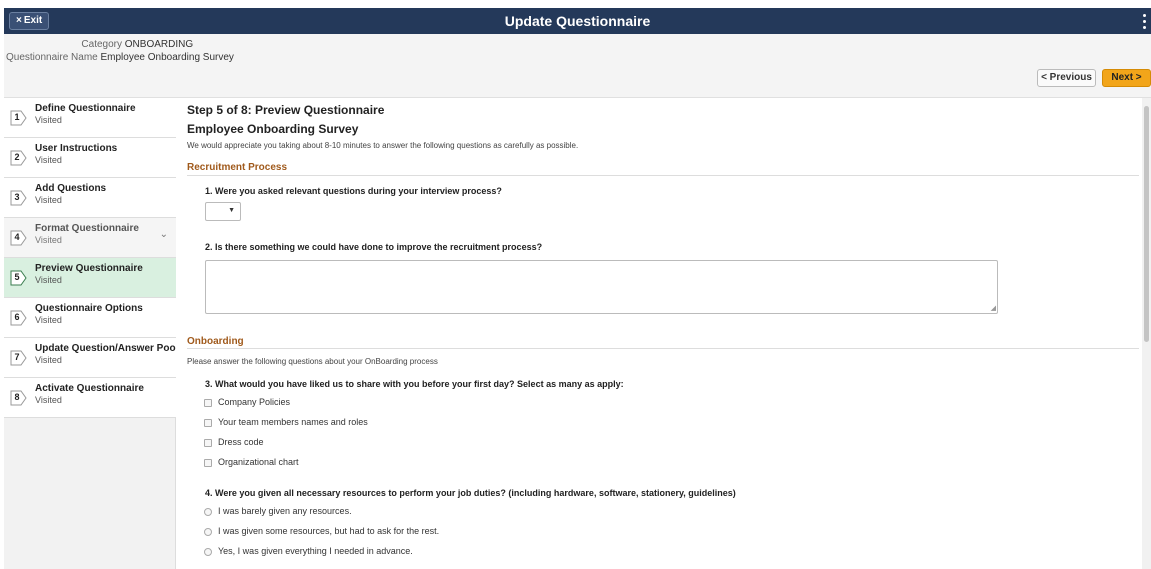 This screenshot has width=1151, height=569. I want to click on step-badge-icon: 7, so click(19, 358).